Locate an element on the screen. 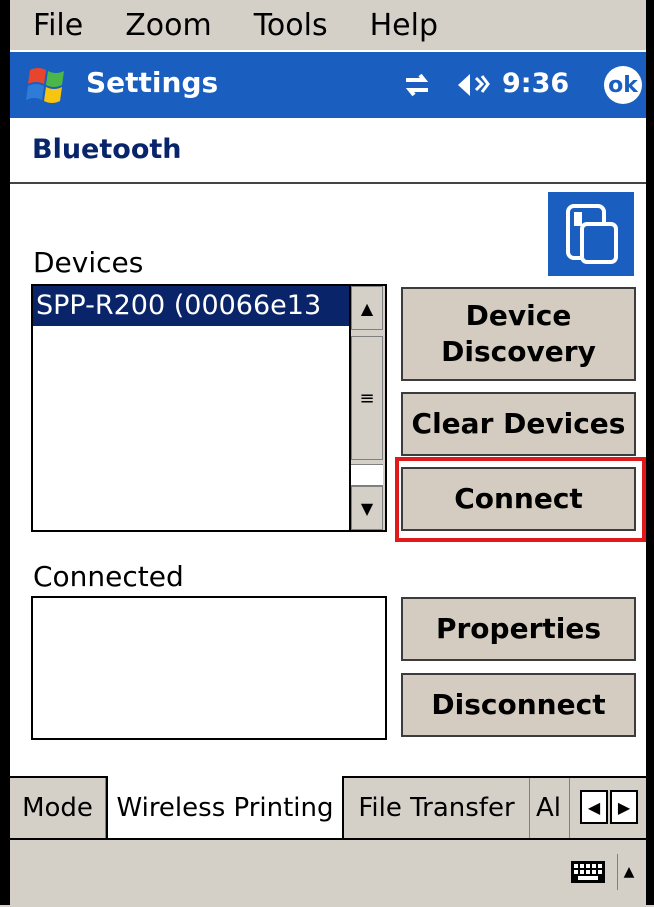 Image resolution: width=654 pixels, height=907 pixels. page-title: Bluetooth is located at coordinates (107, 149).